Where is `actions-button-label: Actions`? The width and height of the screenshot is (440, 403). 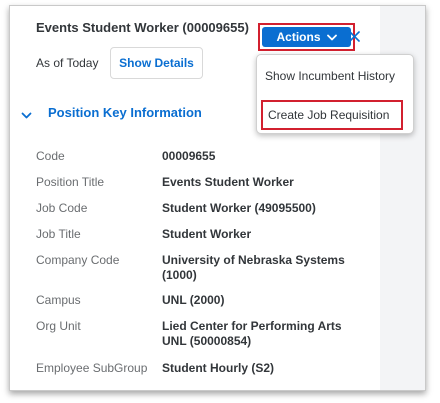
actions-button-label: Actions is located at coordinates (298, 37).